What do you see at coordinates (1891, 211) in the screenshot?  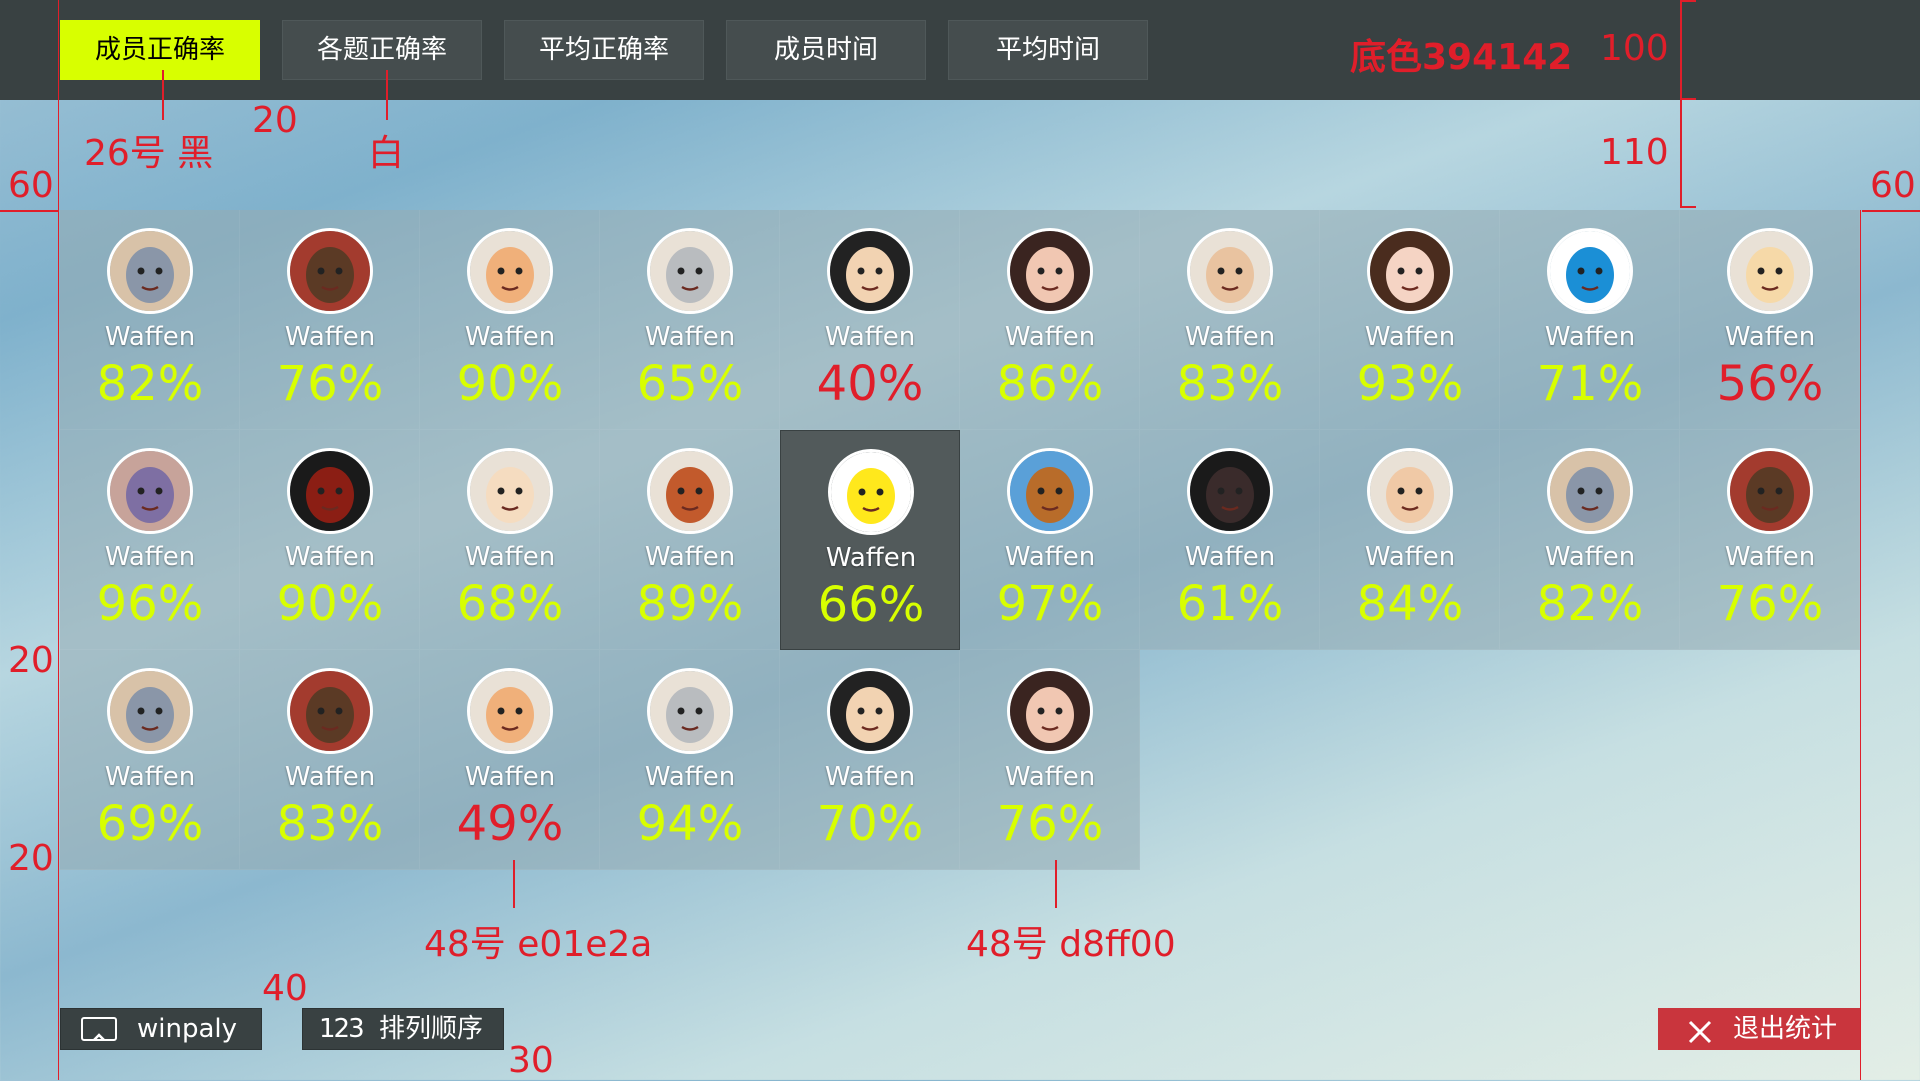 I see `annotation-right-margin-line` at bounding box center [1891, 211].